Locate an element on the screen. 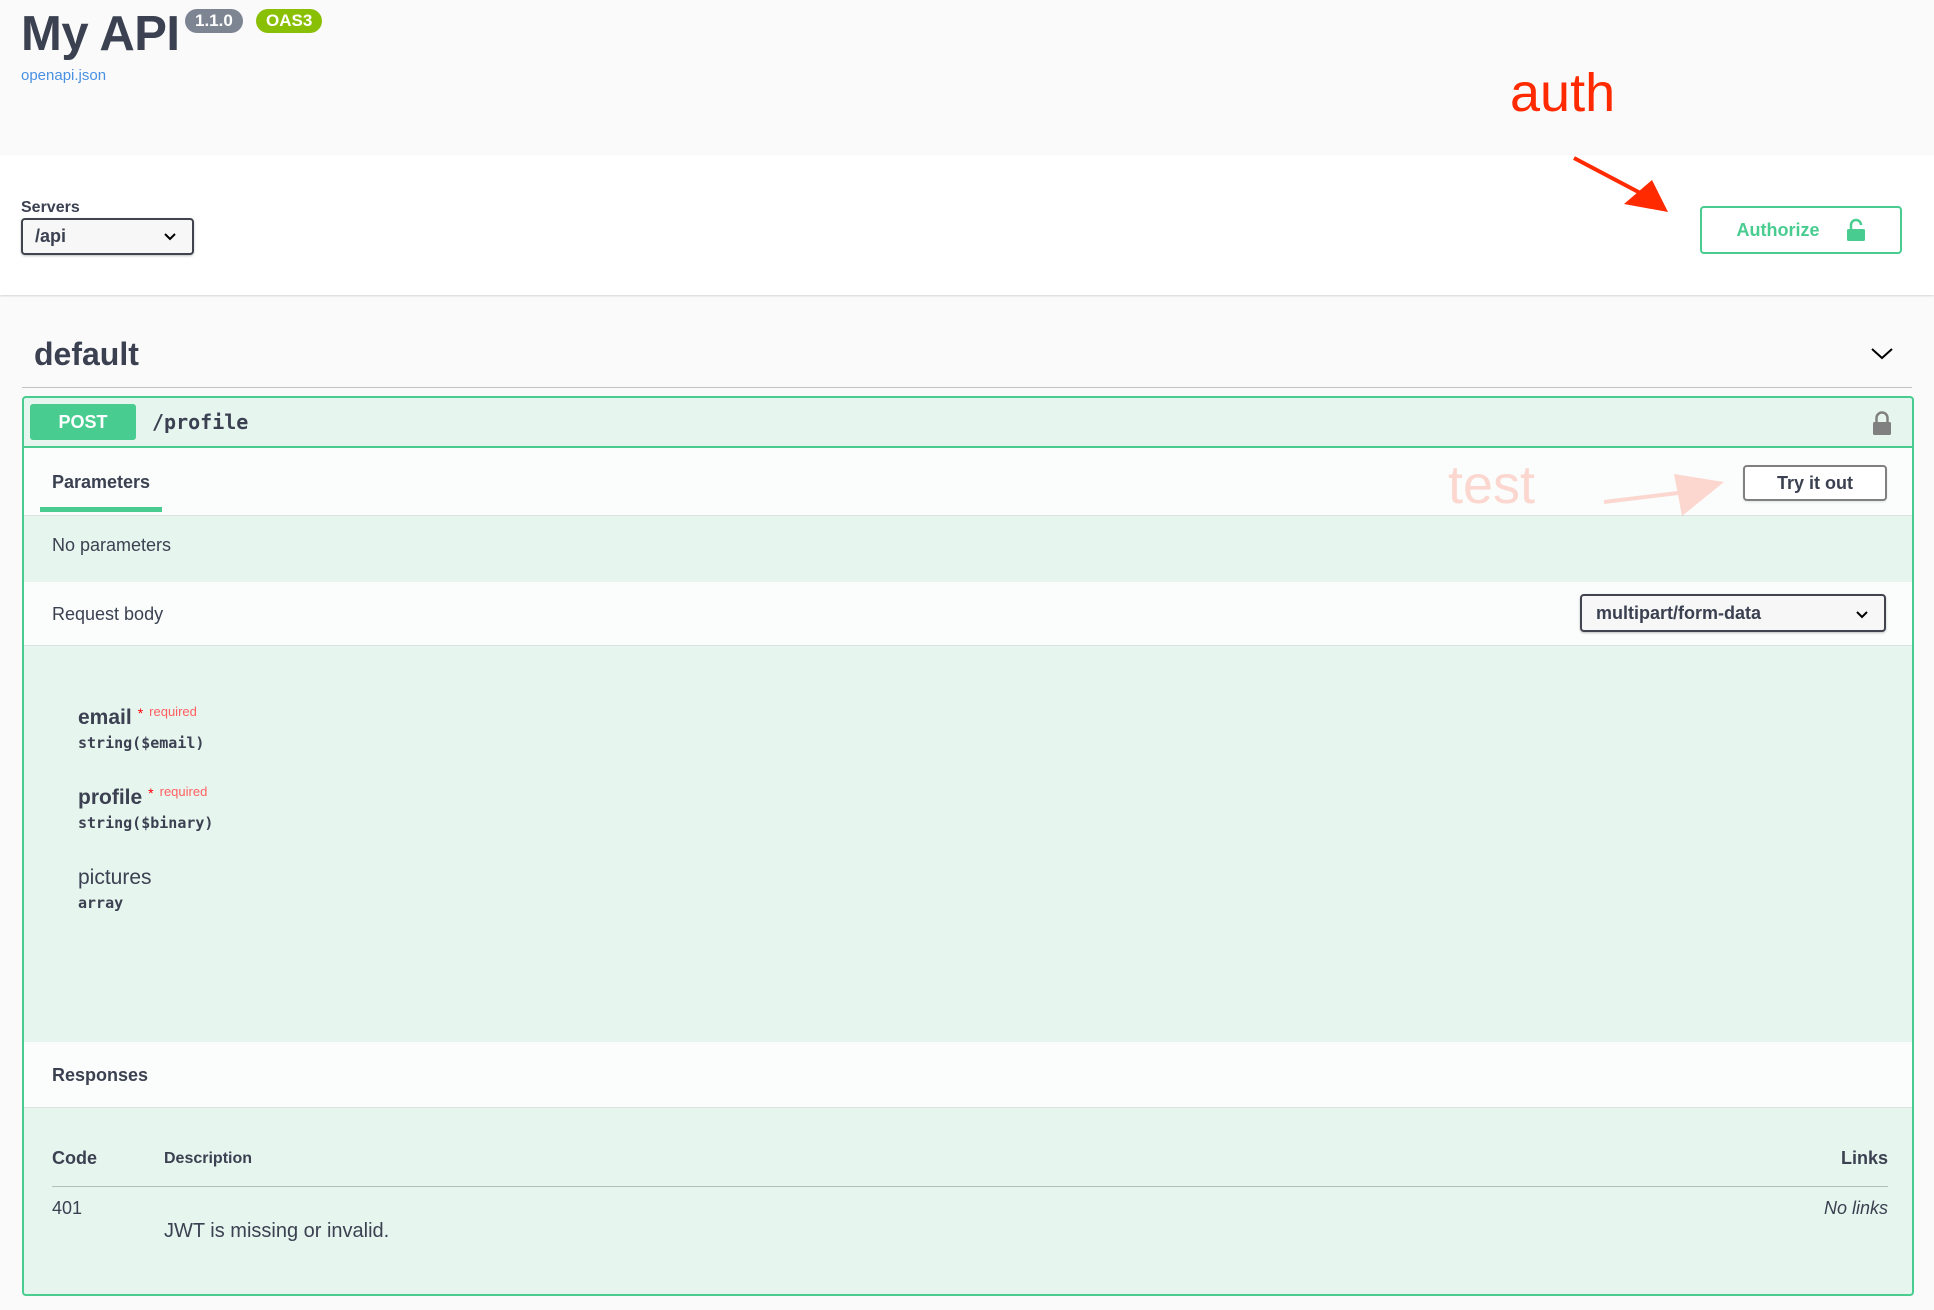 The height and width of the screenshot is (1310, 1934). parameters-header: Parameters Try it out is located at coordinates (968, 482).